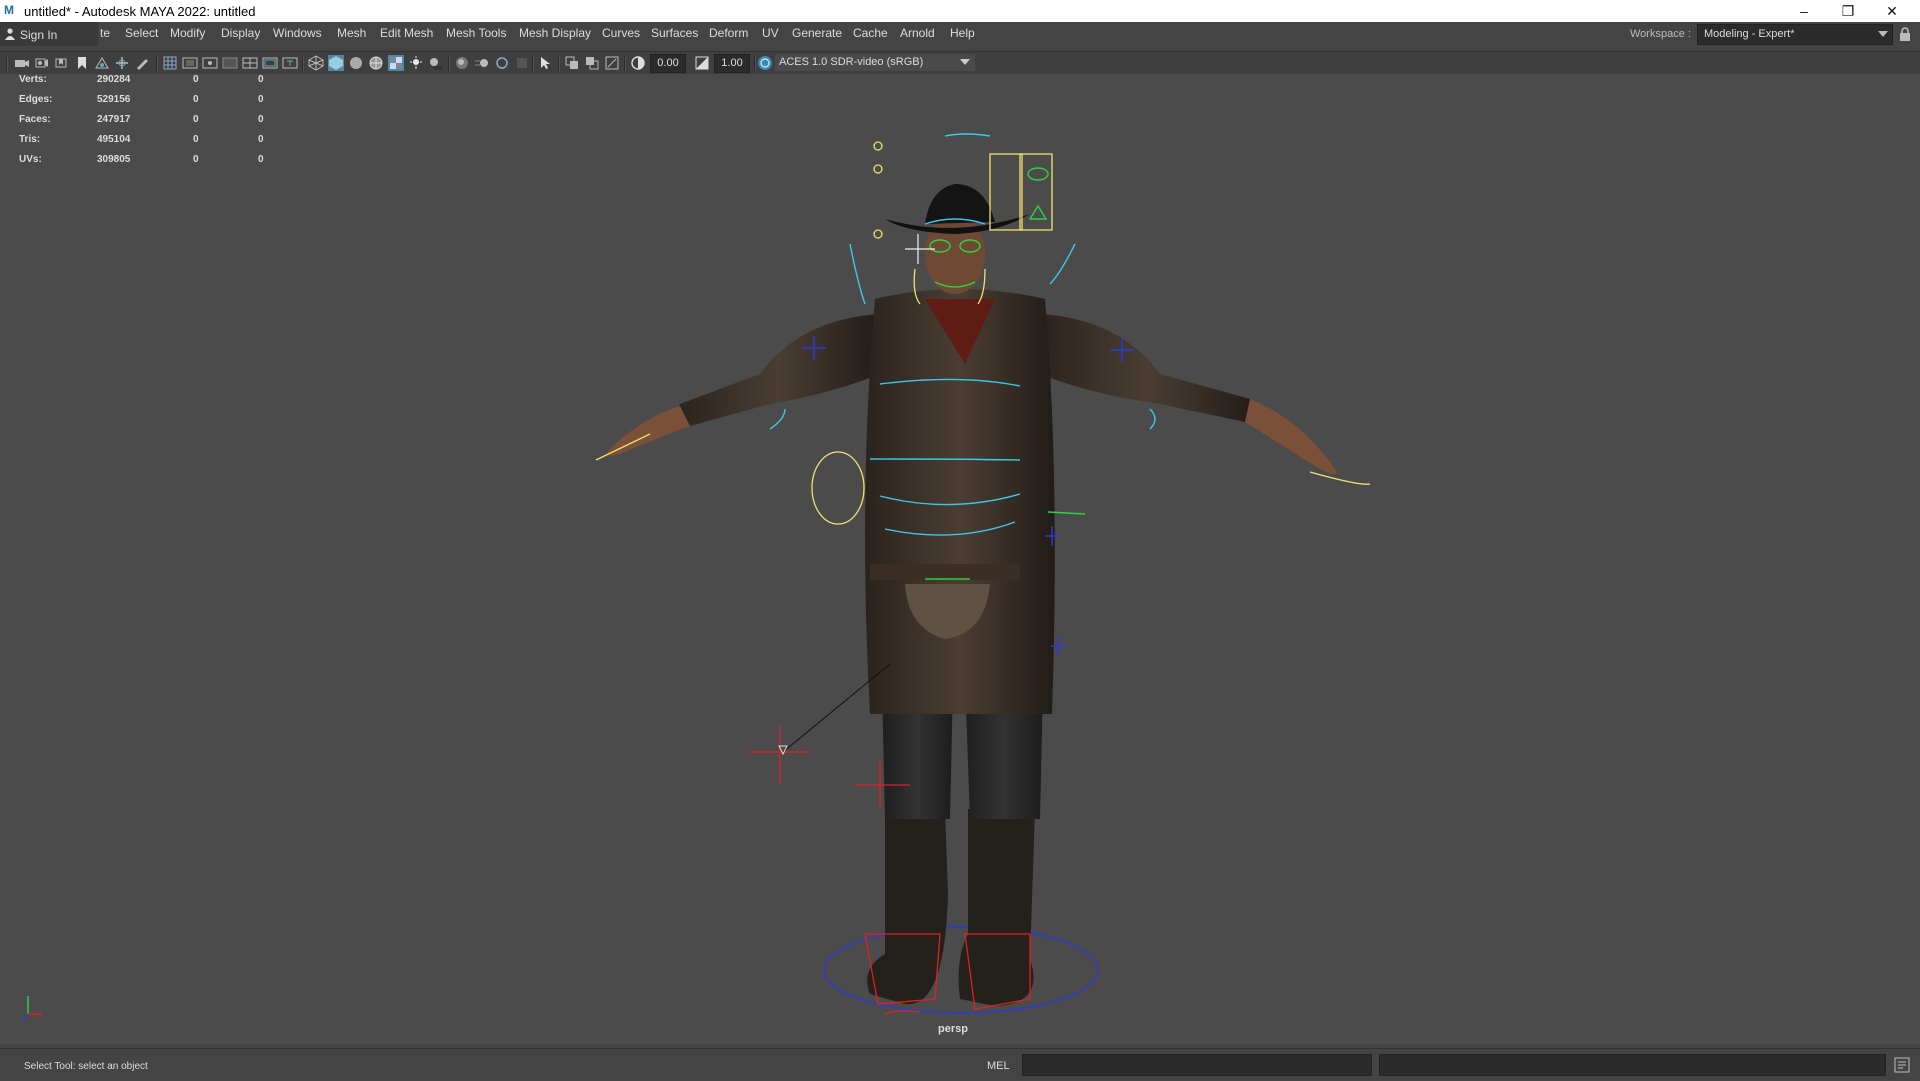  Describe the element at coordinates (376, 63) in the screenshot. I see `wireframe-on-shaded-icon` at that location.